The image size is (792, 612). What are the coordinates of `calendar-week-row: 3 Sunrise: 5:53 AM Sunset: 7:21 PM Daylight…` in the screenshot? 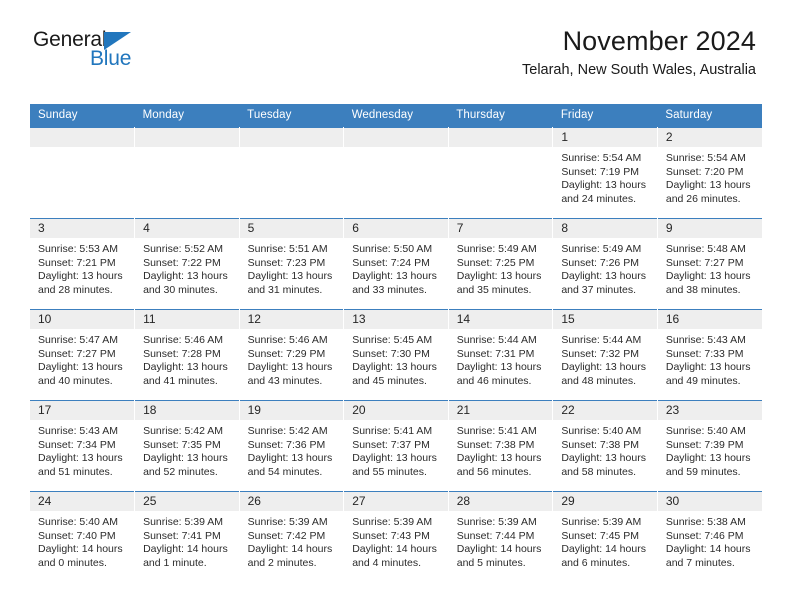 It's located at (396, 264).